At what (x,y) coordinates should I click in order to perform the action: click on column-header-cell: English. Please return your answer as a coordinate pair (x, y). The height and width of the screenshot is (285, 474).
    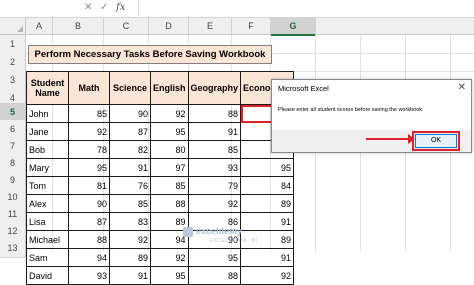
    Looking at the image, I should click on (169, 88).